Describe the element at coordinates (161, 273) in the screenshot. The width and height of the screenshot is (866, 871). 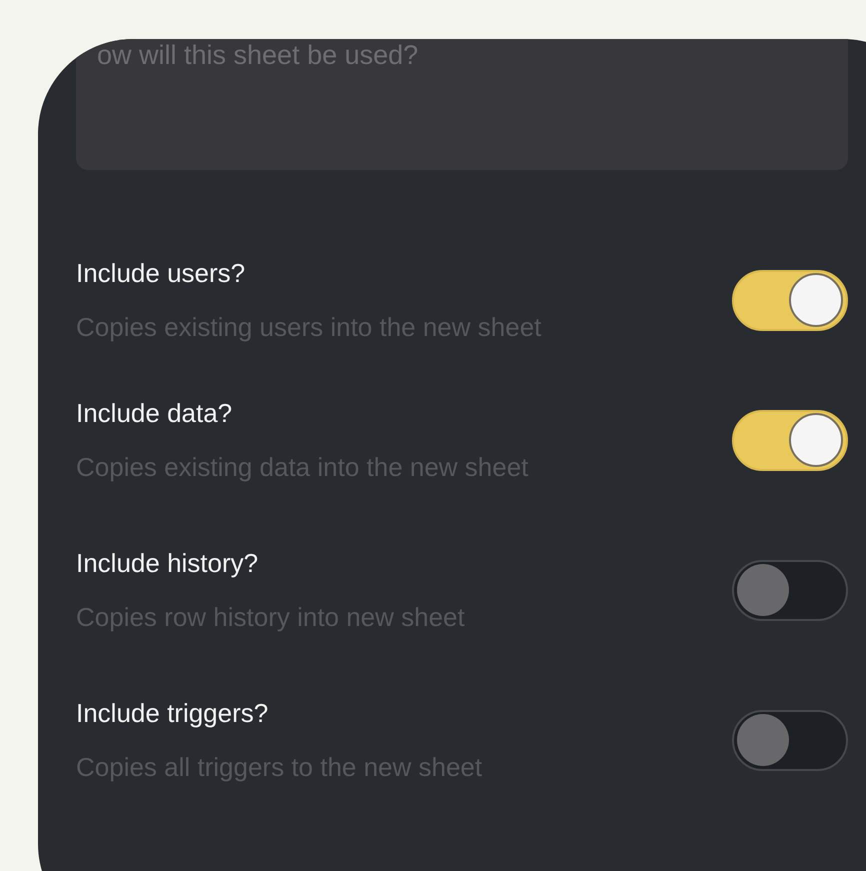
I see `option-title: Include users?` at that location.